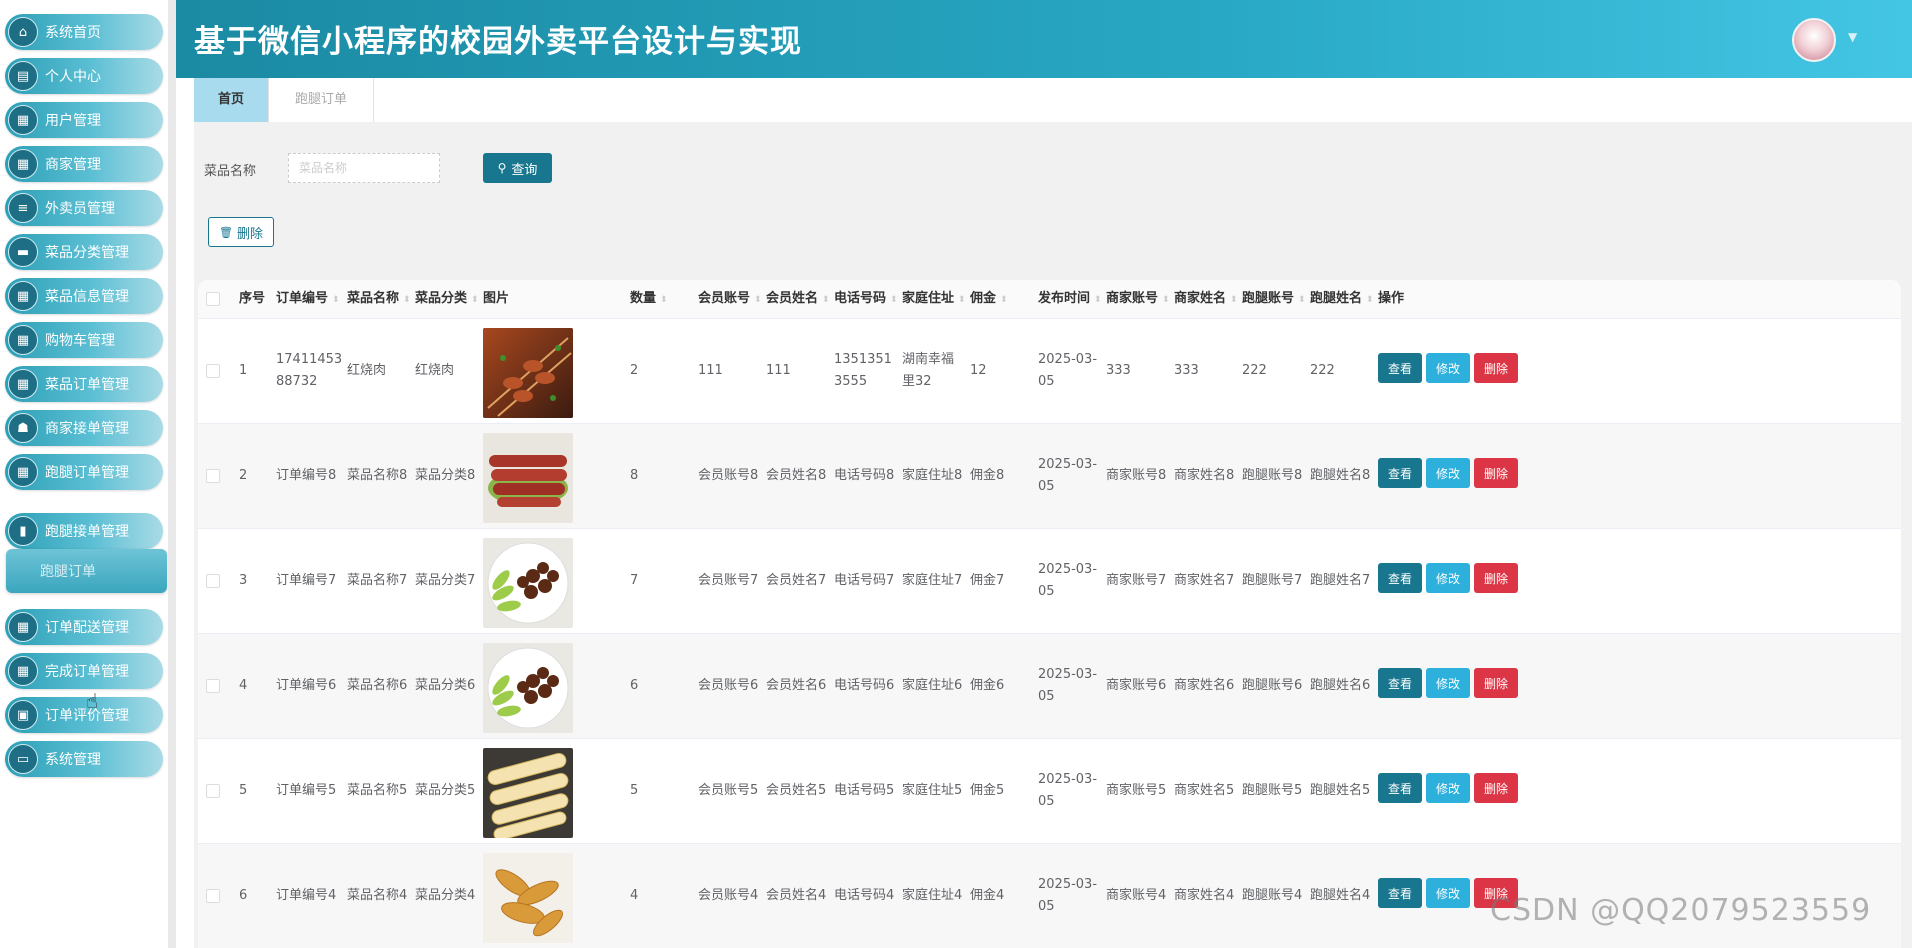 The height and width of the screenshot is (948, 1912). Describe the element at coordinates (528, 478) in the screenshot. I see `dish-image` at that location.